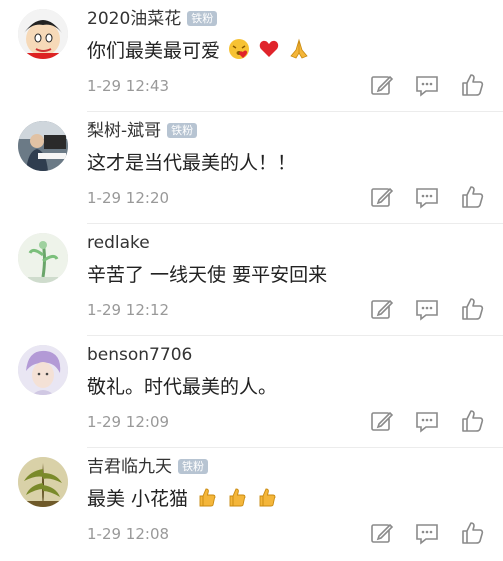 The width and height of the screenshot is (503, 561). I want to click on username: redlake, so click(118, 243).